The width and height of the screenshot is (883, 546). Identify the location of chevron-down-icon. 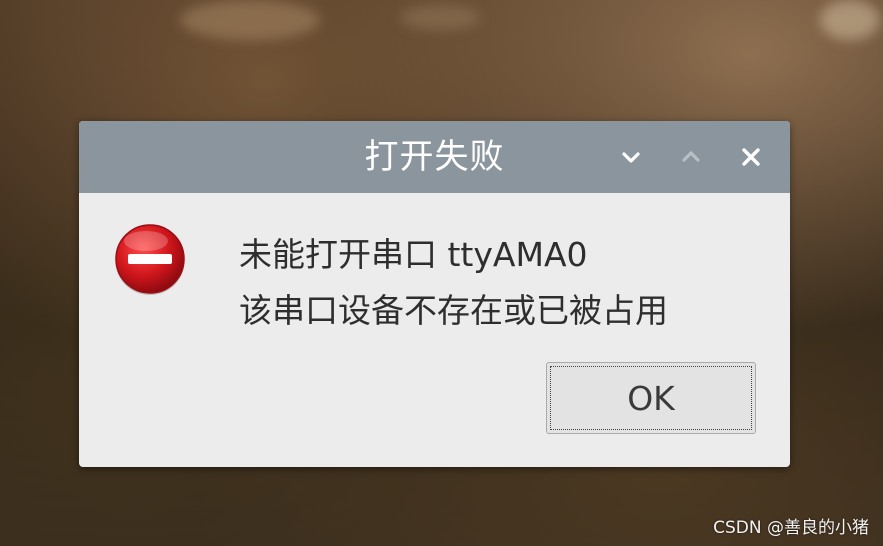
(631, 157).